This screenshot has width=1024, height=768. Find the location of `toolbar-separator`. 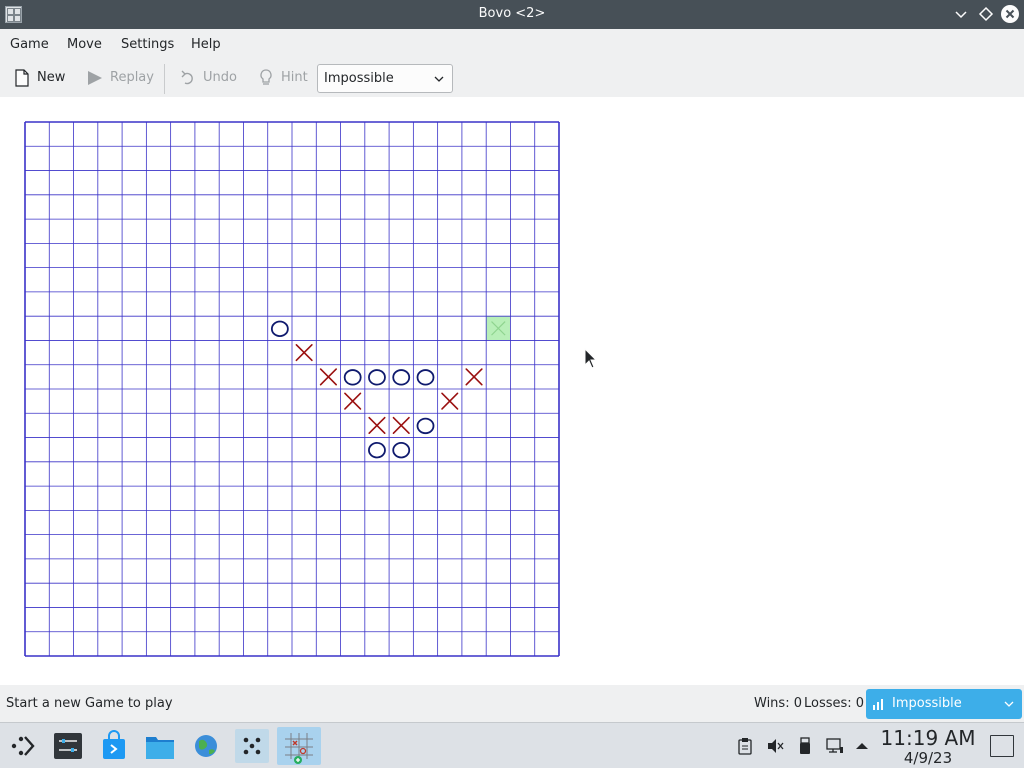

toolbar-separator is located at coordinates (164, 79).